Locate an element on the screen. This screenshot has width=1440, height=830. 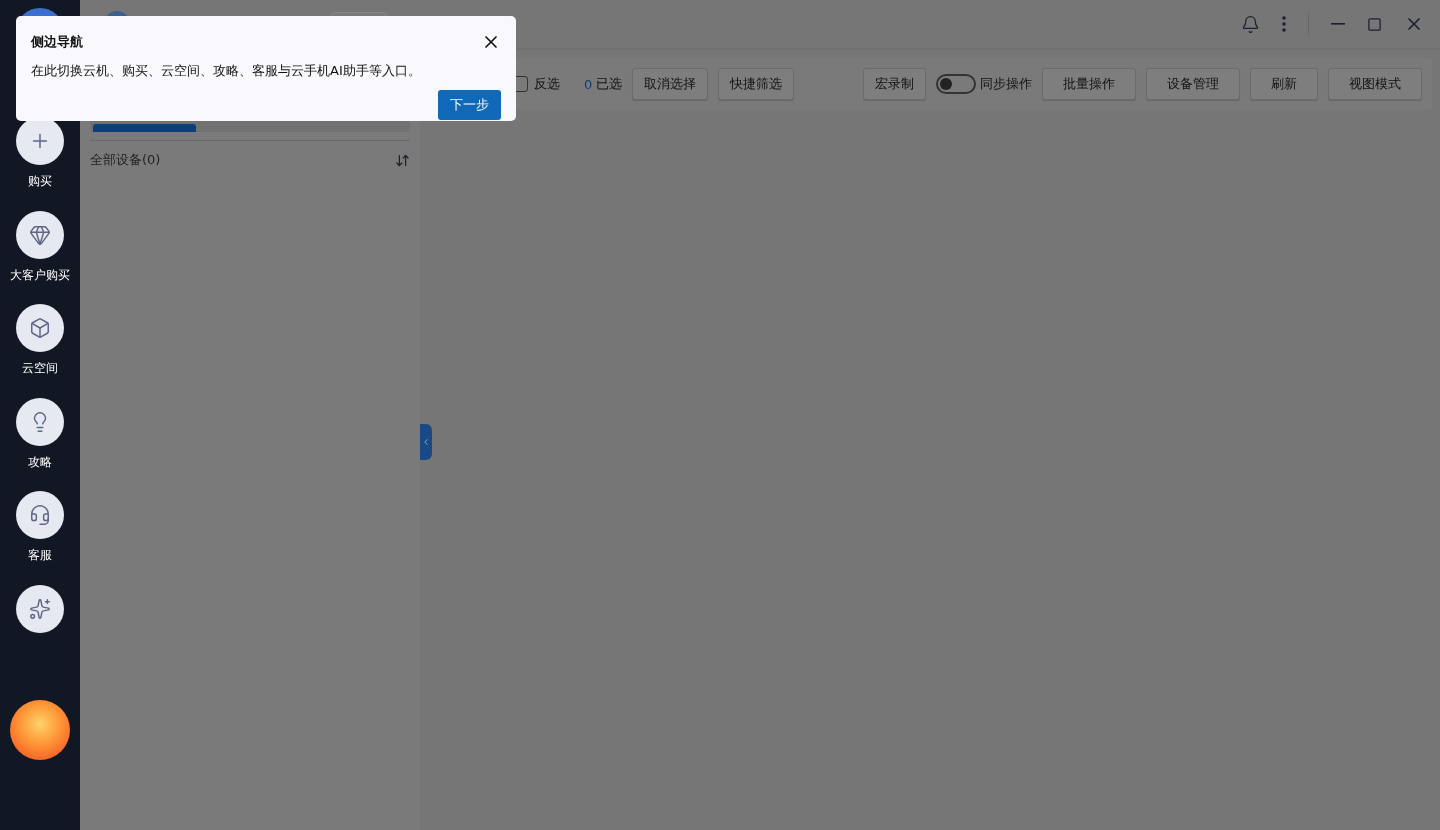
sidebar-label: 购买 is located at coordinates (40, 181).